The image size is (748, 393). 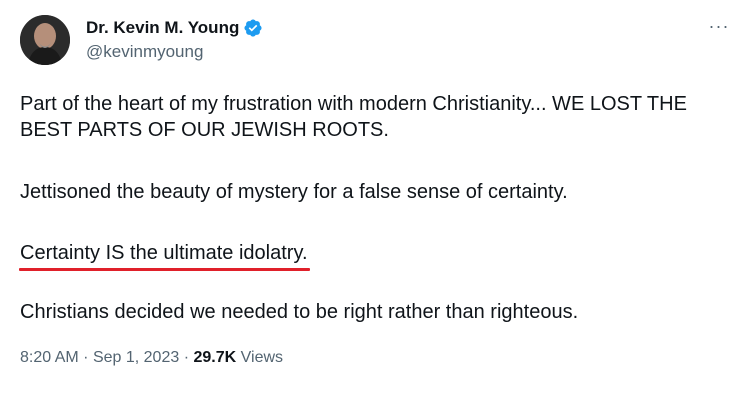 I want to click on tweet-date: Sep 1, 2023, so click(x=136, y=357).